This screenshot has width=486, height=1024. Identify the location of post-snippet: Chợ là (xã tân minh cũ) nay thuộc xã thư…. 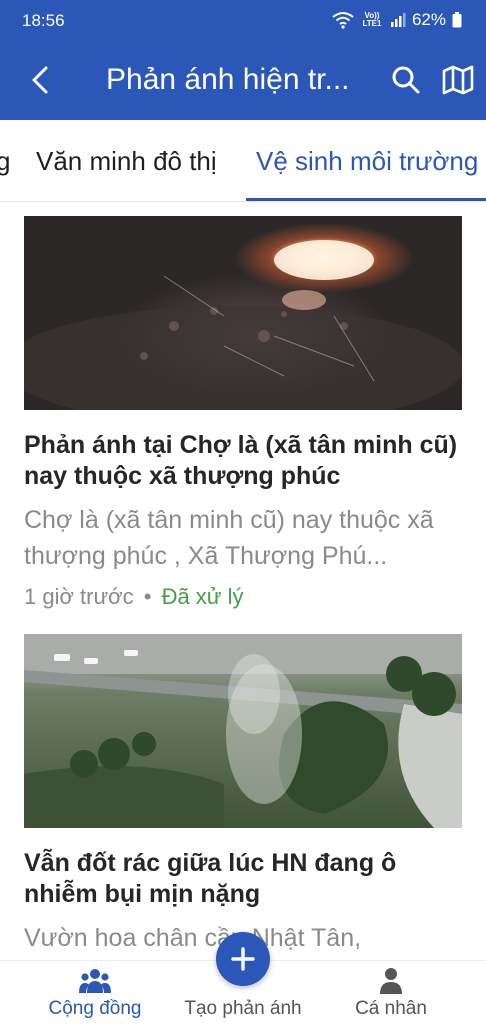
(229, 538).